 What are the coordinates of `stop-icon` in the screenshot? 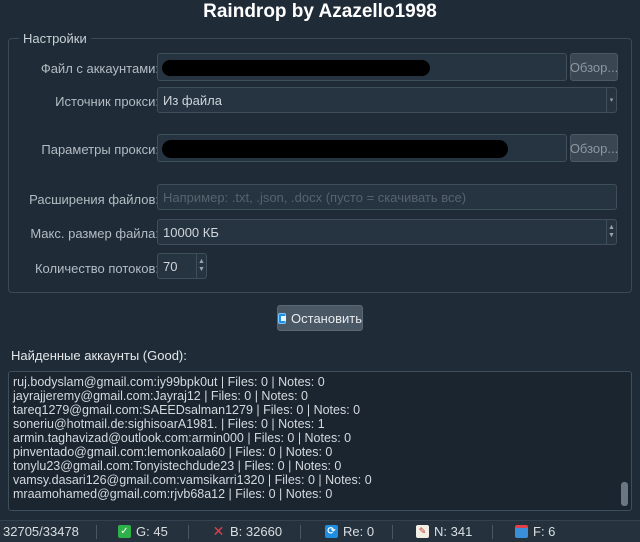 It's located at (282, 318).